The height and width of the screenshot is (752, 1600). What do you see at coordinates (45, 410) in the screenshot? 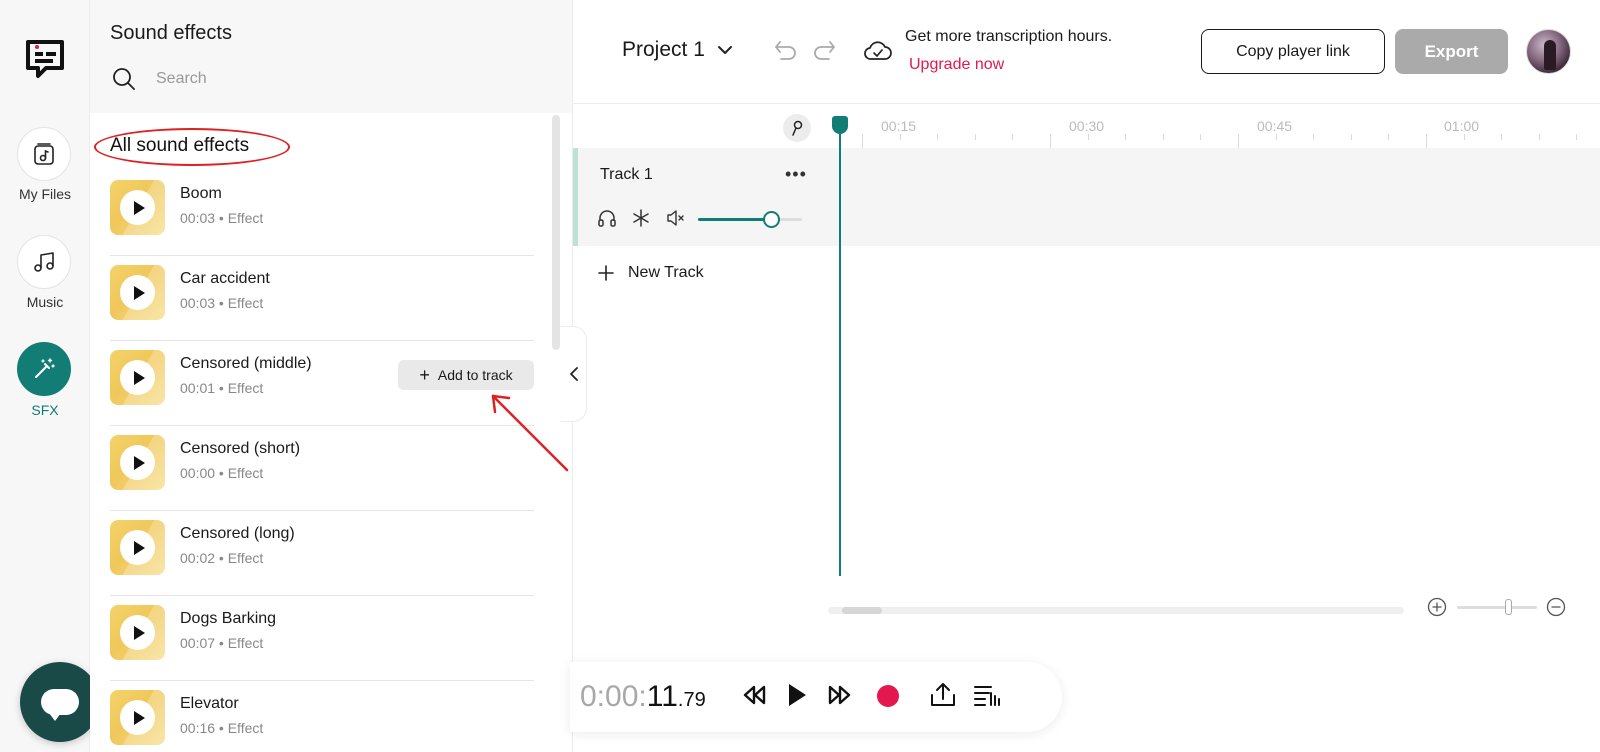
I see `sfx-label: SFX` at bounding box center [45, 410].